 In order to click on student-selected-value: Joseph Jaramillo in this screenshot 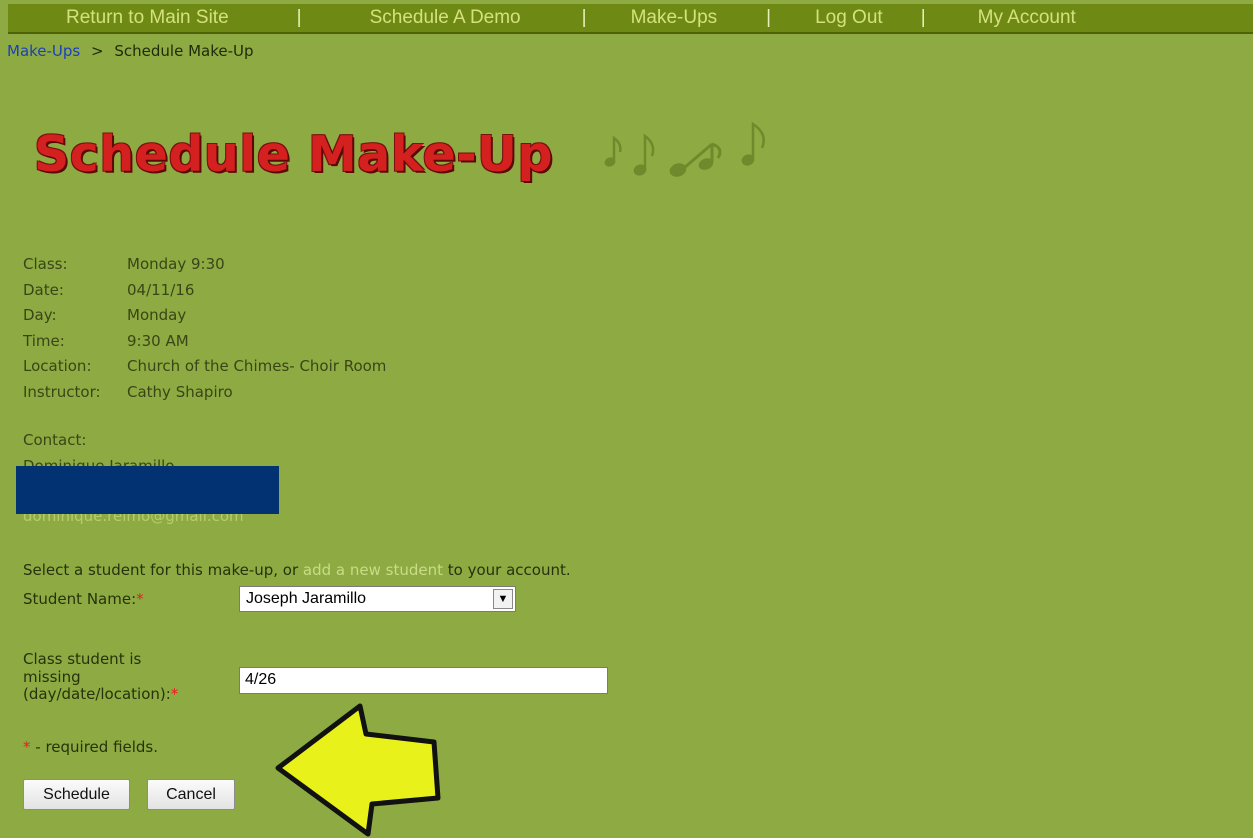, I will do `click(306, 598)`.